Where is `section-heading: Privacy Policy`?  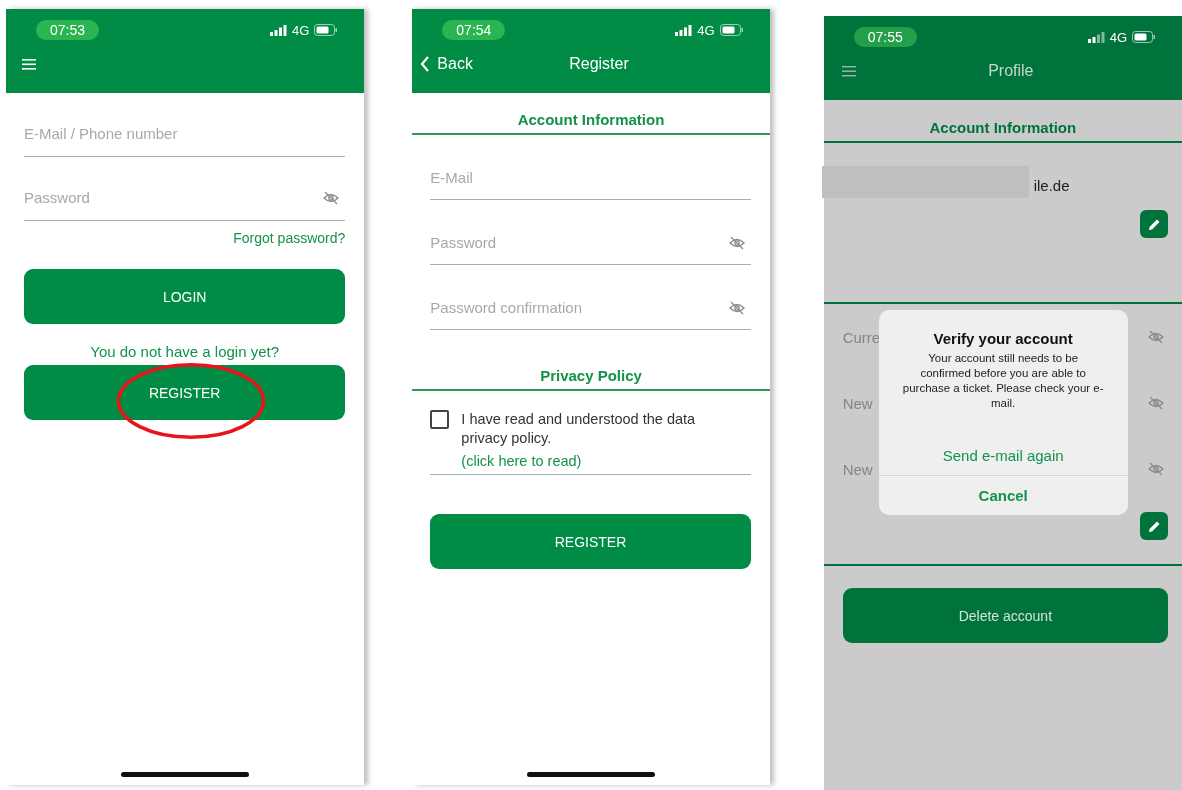
section-heading: Privacy Policy is located at coordinates (591, 379).